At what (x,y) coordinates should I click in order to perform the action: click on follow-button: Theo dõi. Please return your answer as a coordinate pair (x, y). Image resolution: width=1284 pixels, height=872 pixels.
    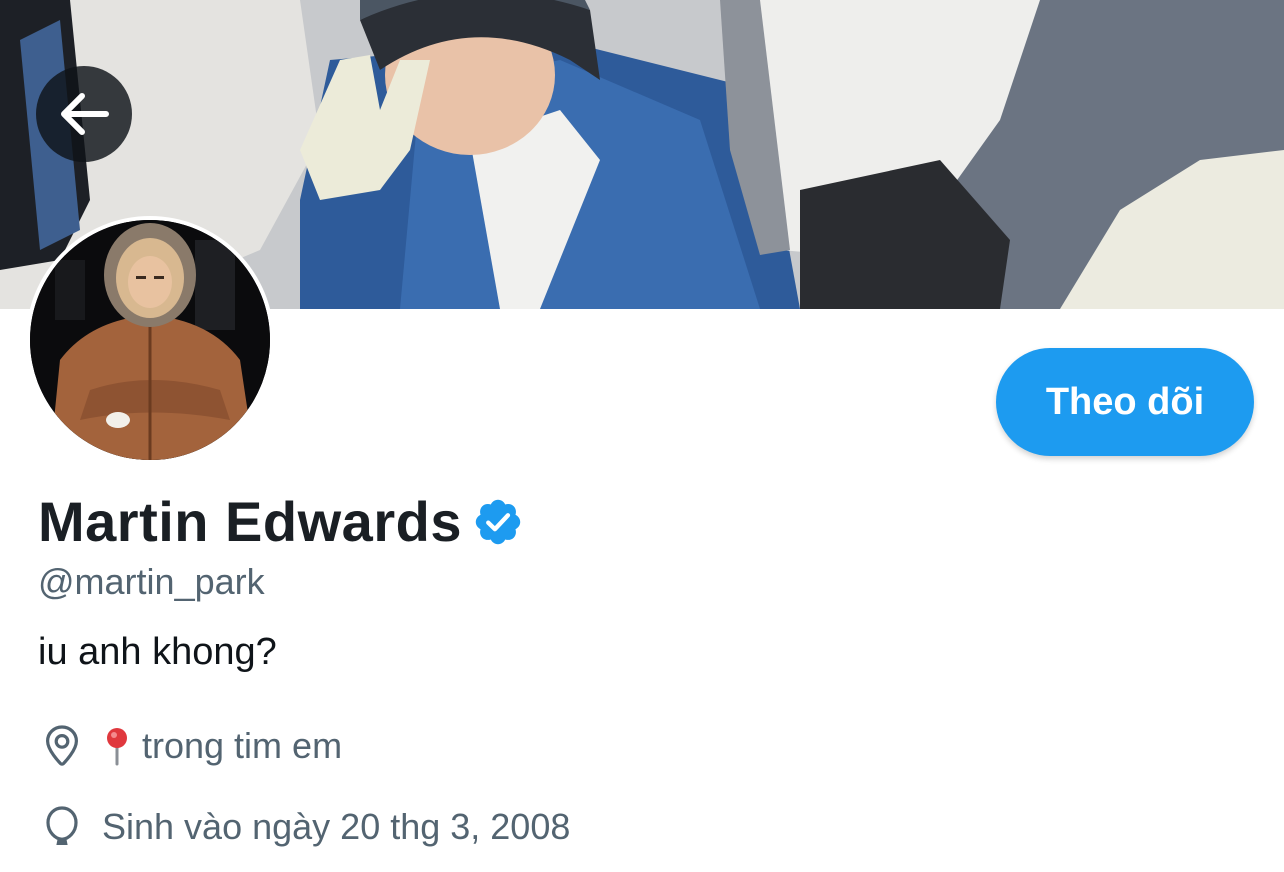
    Looking at the image, I should click on (1125, 402).